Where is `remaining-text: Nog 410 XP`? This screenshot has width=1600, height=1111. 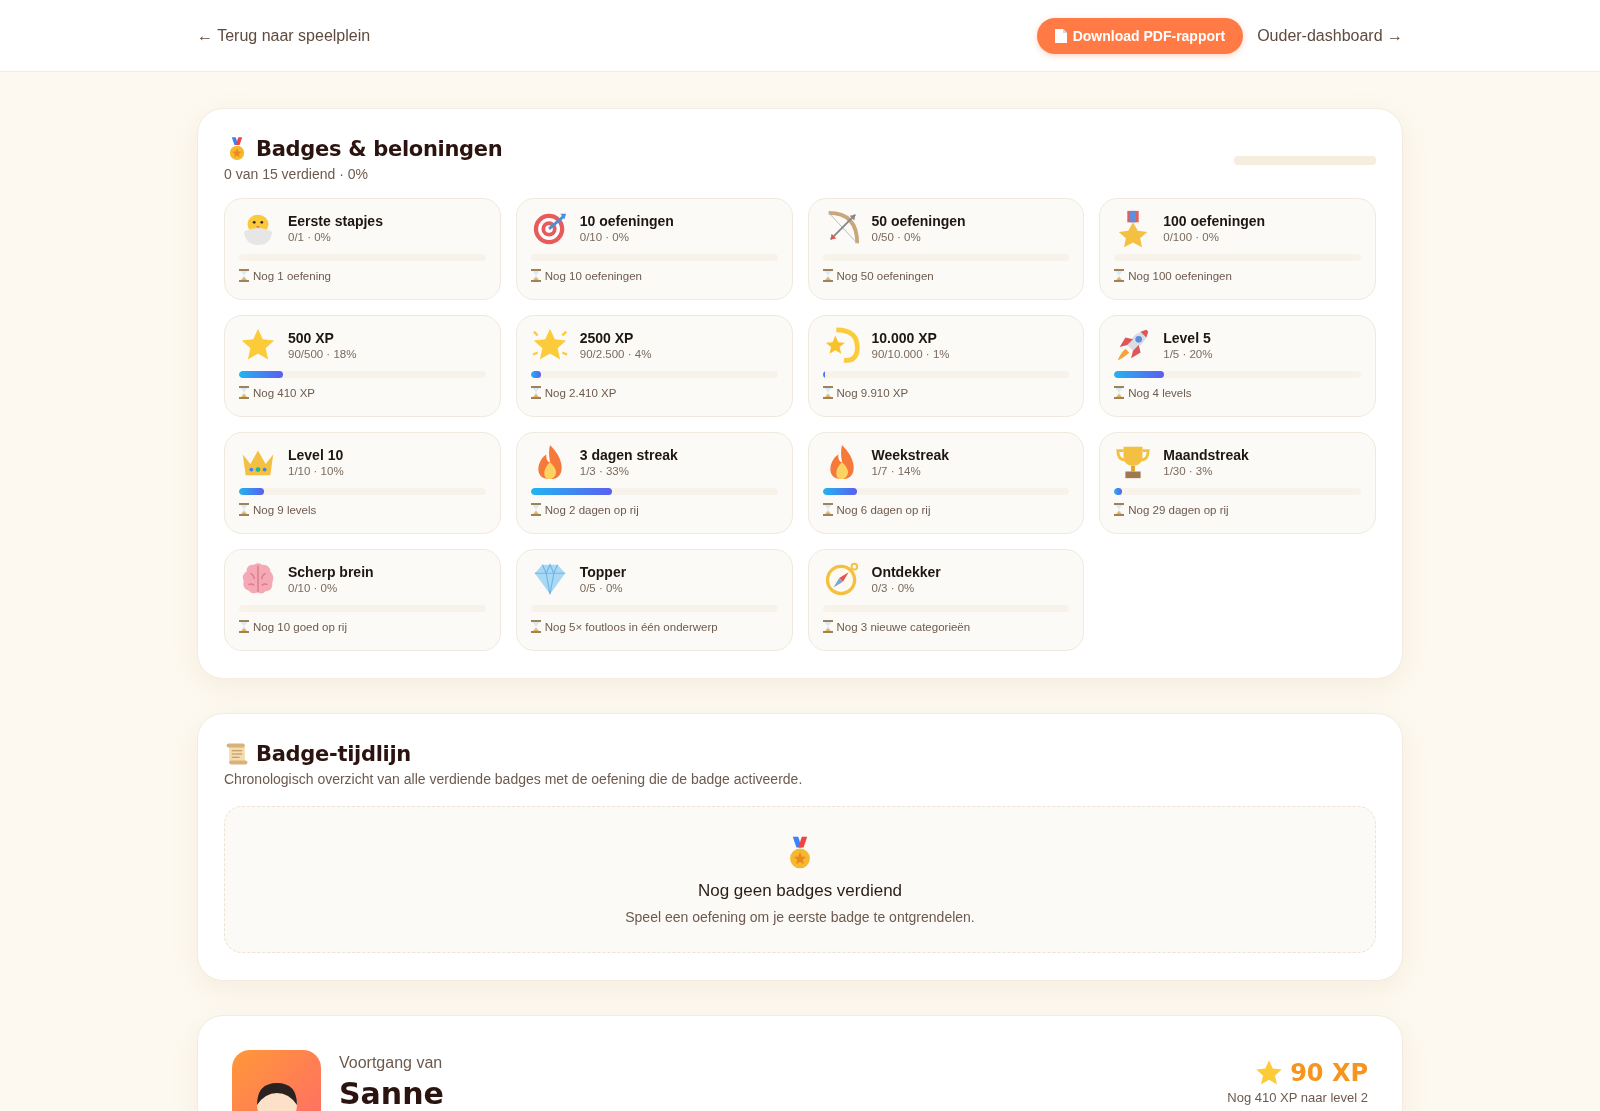
remaining-text: Nog 410 XP is located at coordinates (284, 392).